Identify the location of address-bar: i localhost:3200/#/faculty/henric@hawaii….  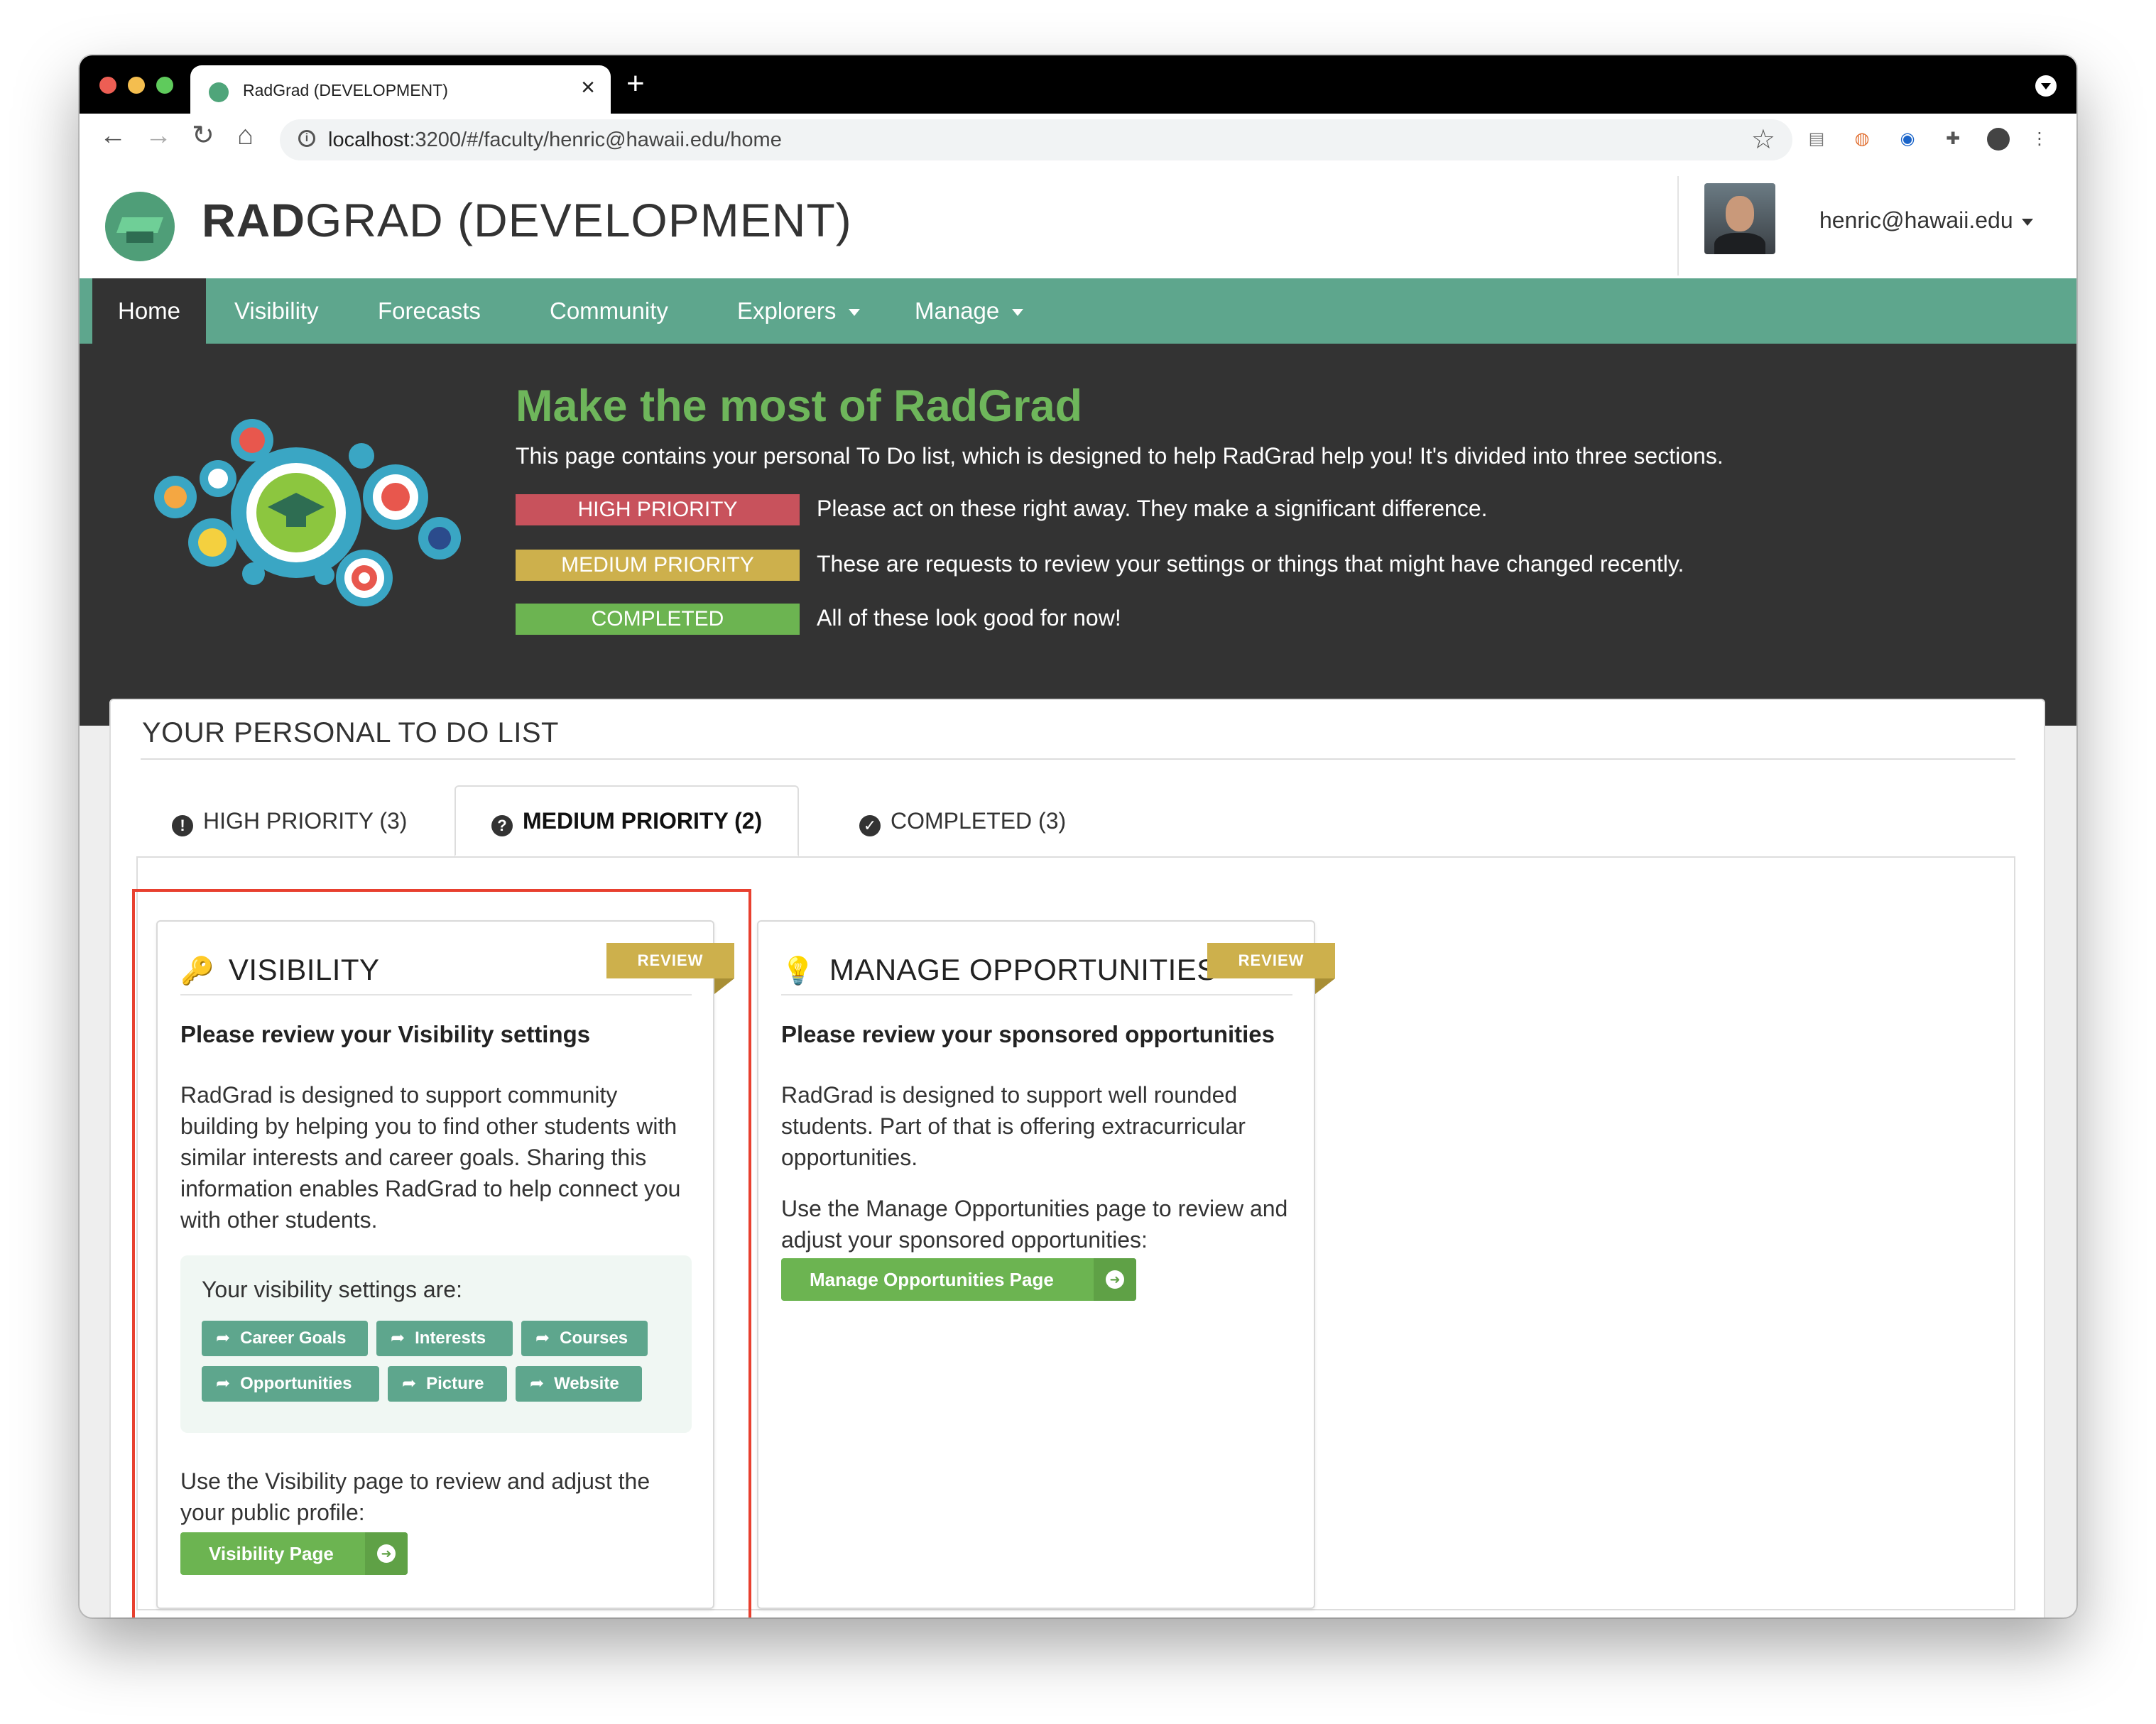
(1036, 139).